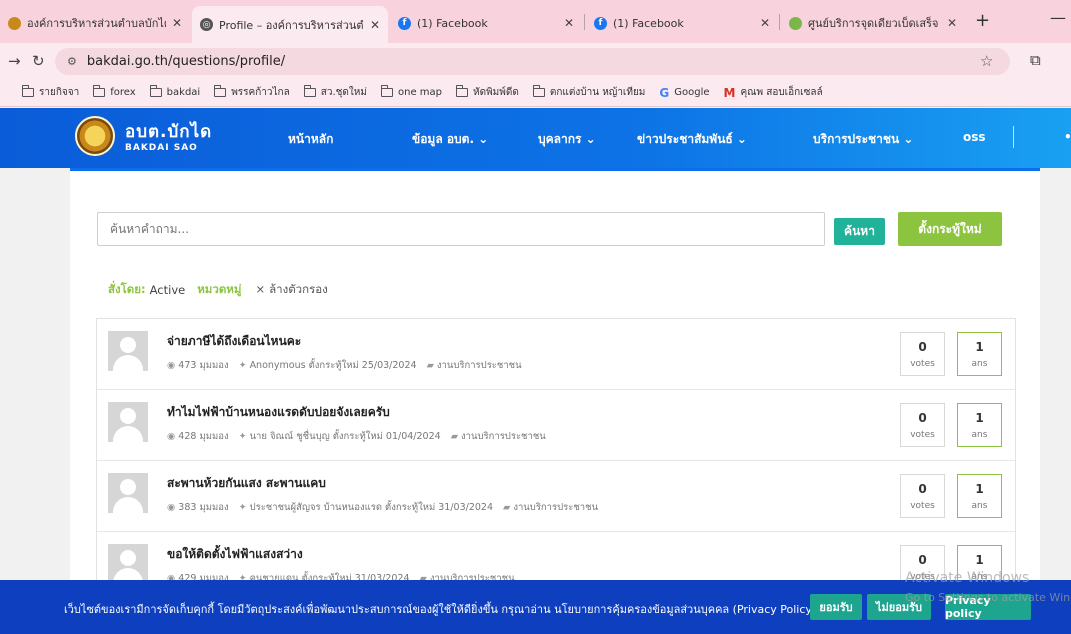 The width and height of the screenshot is (1071, 634). I want to click on tab-divider, so click(584, 22).